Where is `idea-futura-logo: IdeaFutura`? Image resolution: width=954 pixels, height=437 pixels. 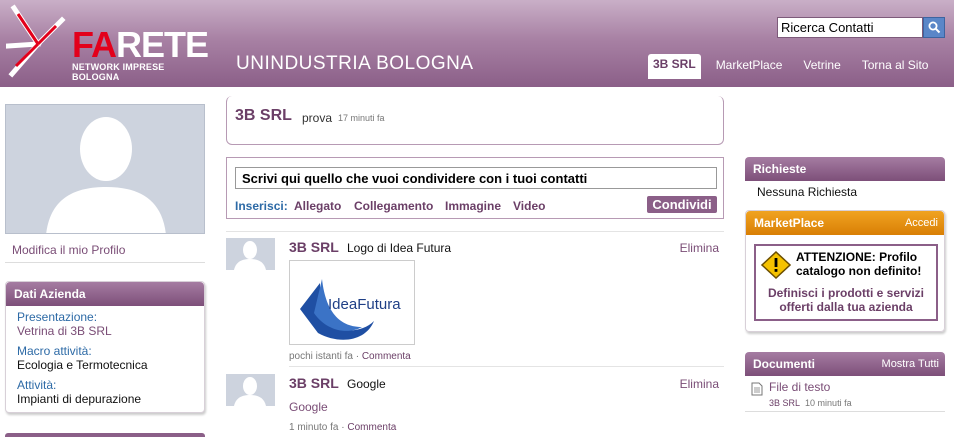
idea-futura-logo: IdeaFutura is located at coordinates (350, 309).